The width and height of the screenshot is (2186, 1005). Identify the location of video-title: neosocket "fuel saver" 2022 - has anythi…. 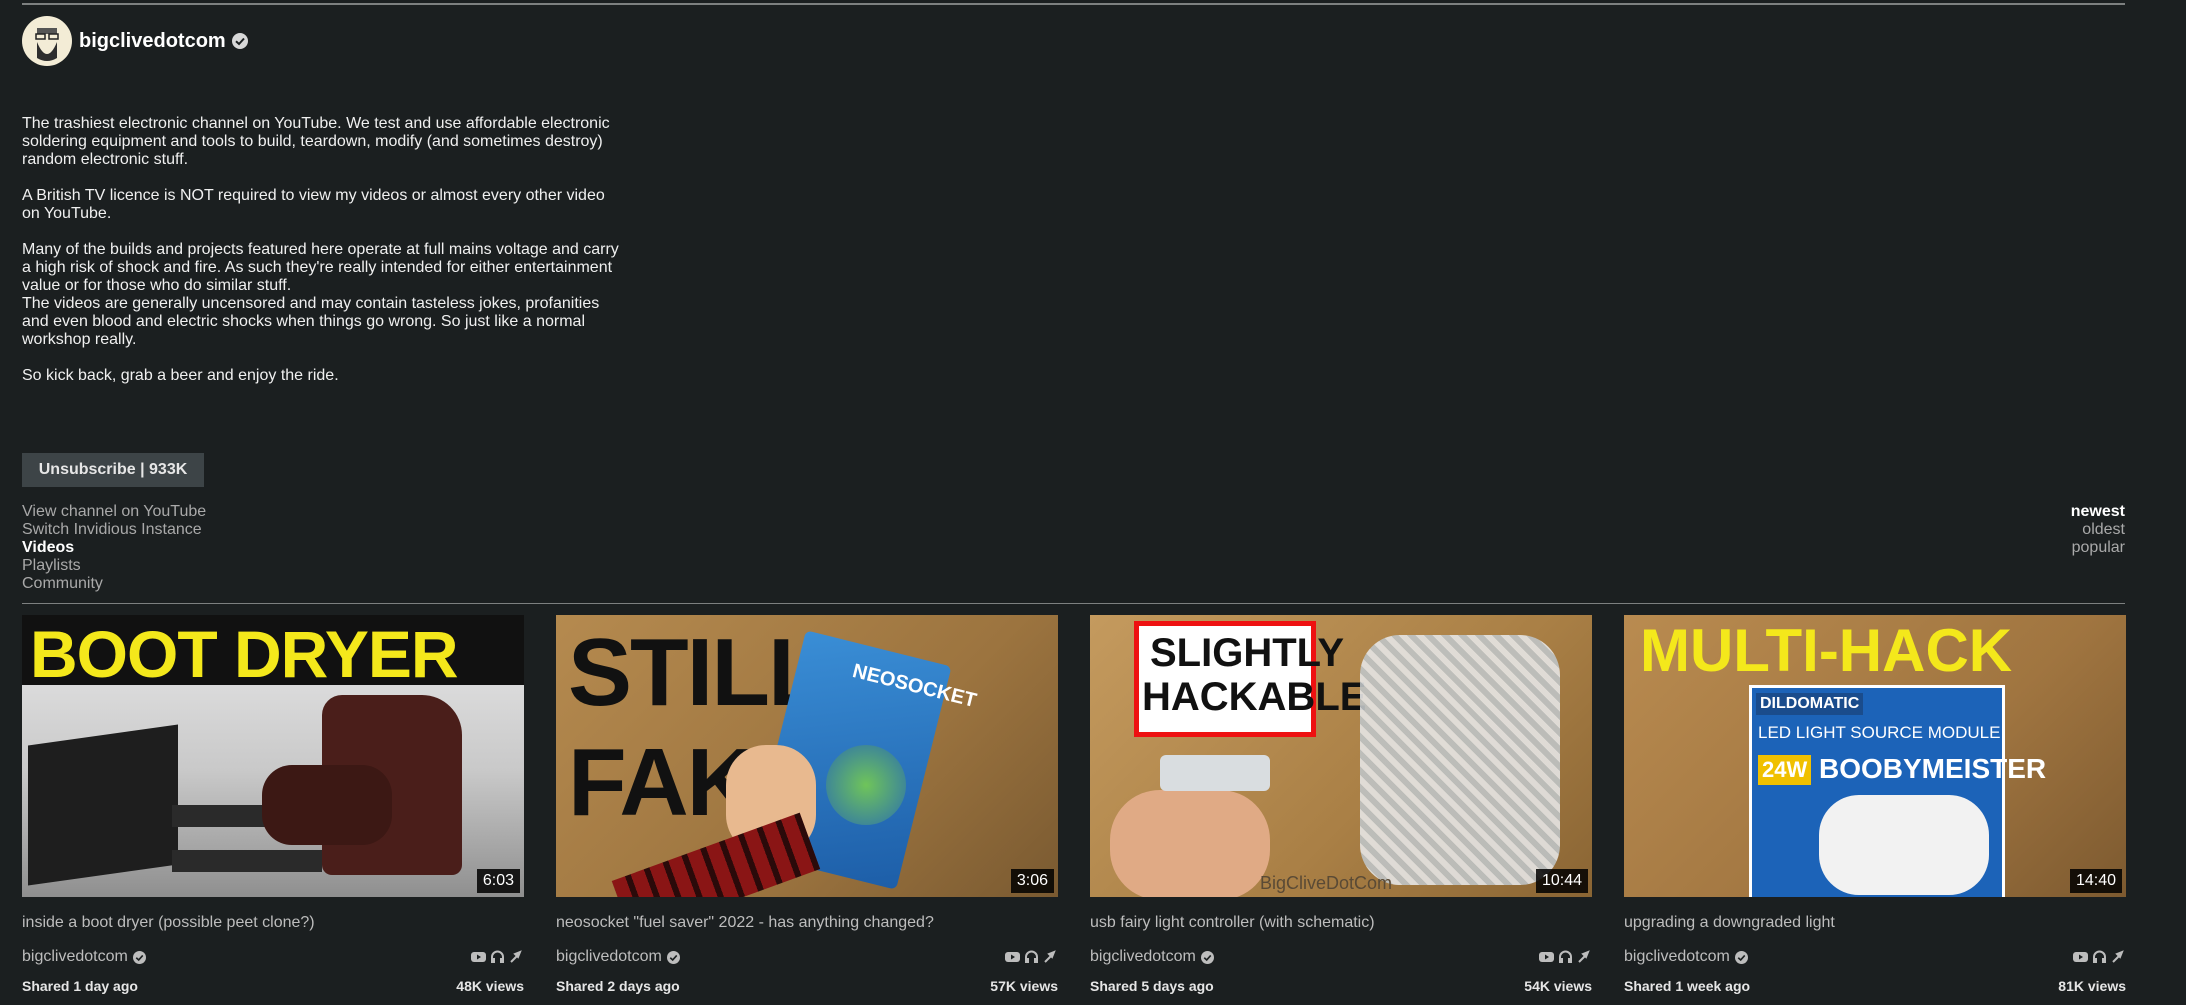
(807, 924).